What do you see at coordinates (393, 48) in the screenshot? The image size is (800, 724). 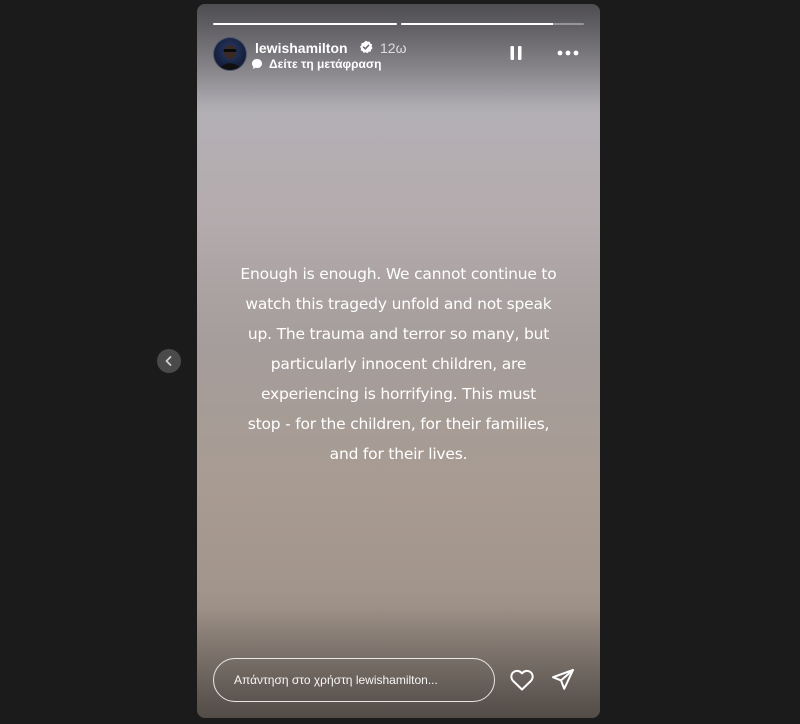 I see `post-timestamp: 12ω` at bounding box center [393, 48].